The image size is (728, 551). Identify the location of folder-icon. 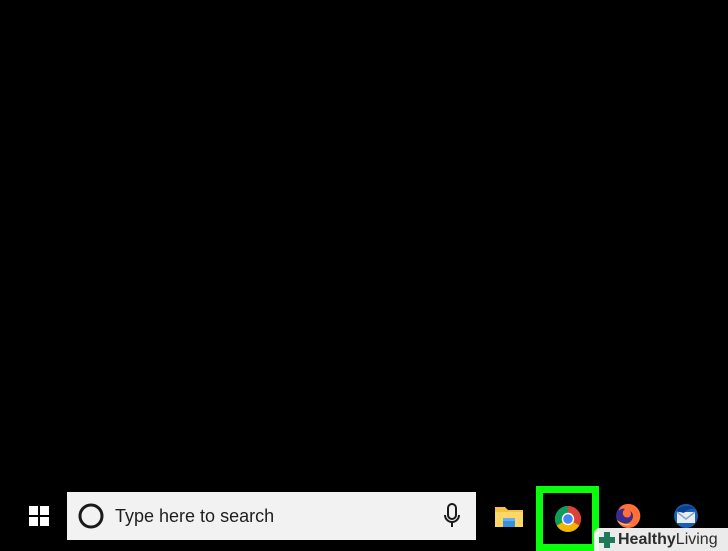
(509, 517).